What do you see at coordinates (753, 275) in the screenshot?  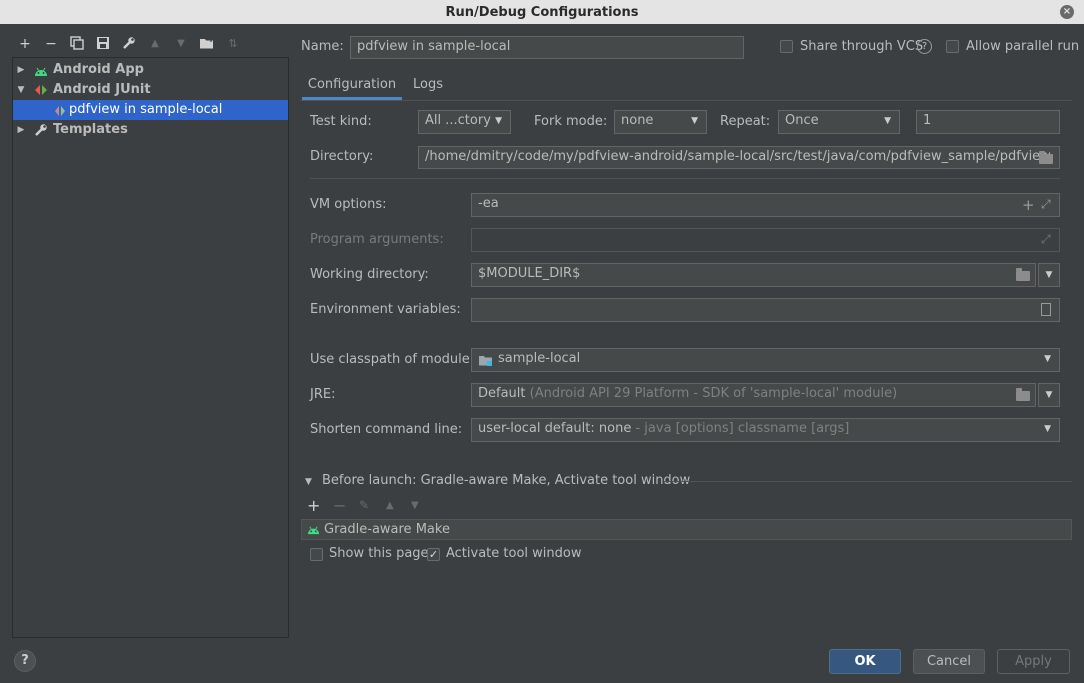 I see `working-dir-field: $MODULE_DIR$` at bounding box center [753, 275].